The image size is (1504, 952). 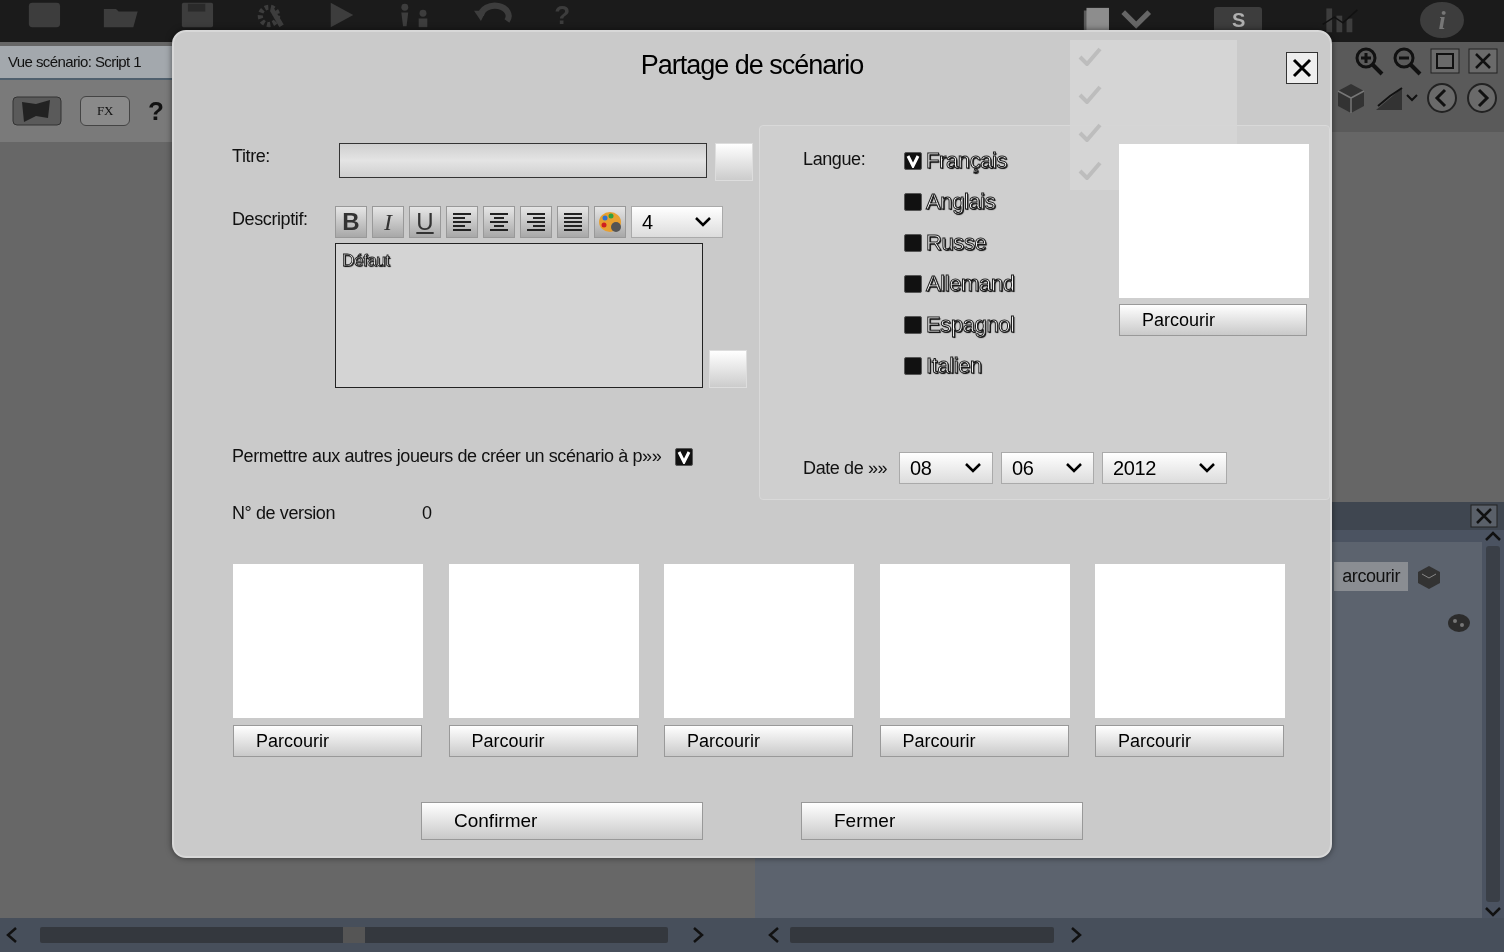 I want to click on folder-plus-icon: S, so click(x=1238, y=20).